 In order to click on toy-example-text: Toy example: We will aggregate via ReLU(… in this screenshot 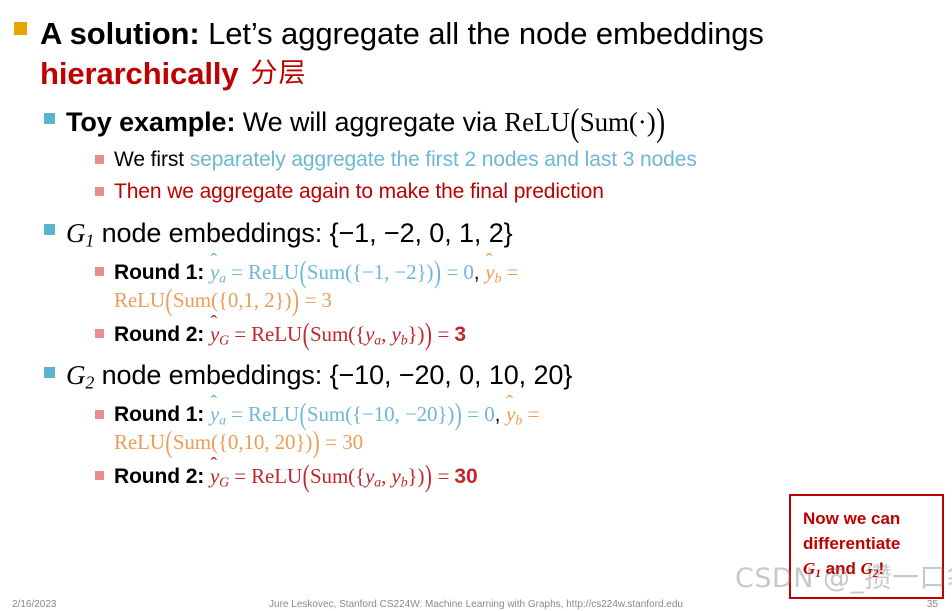, I will do `click(509, 121)`.